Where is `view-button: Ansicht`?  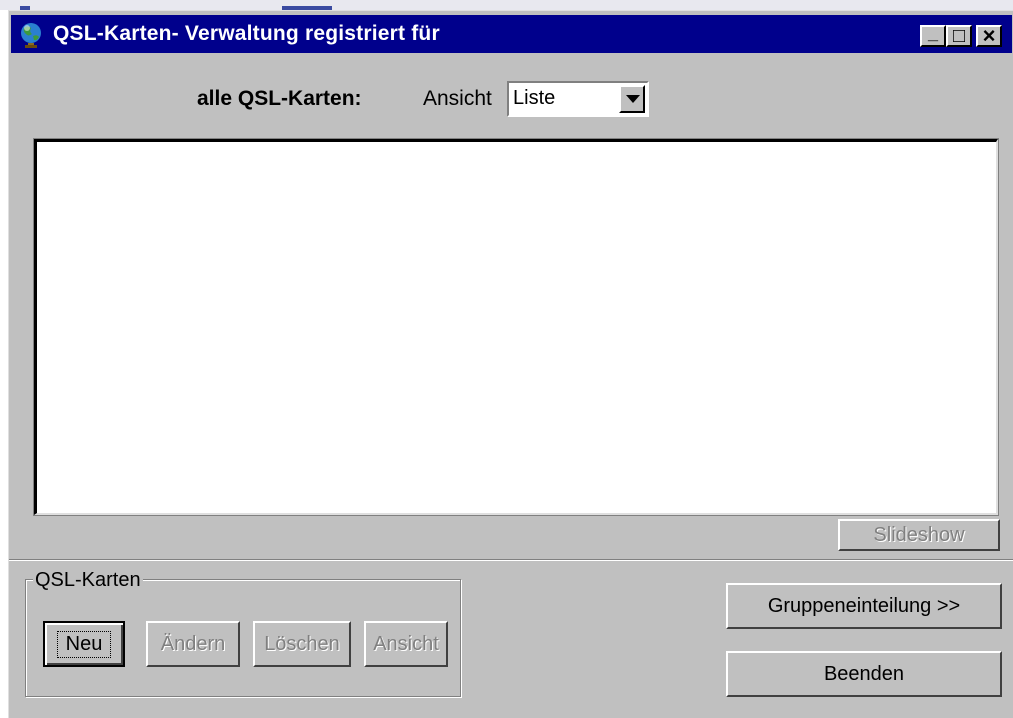
view-button: Ansicht is located at coordinates (406, 644).